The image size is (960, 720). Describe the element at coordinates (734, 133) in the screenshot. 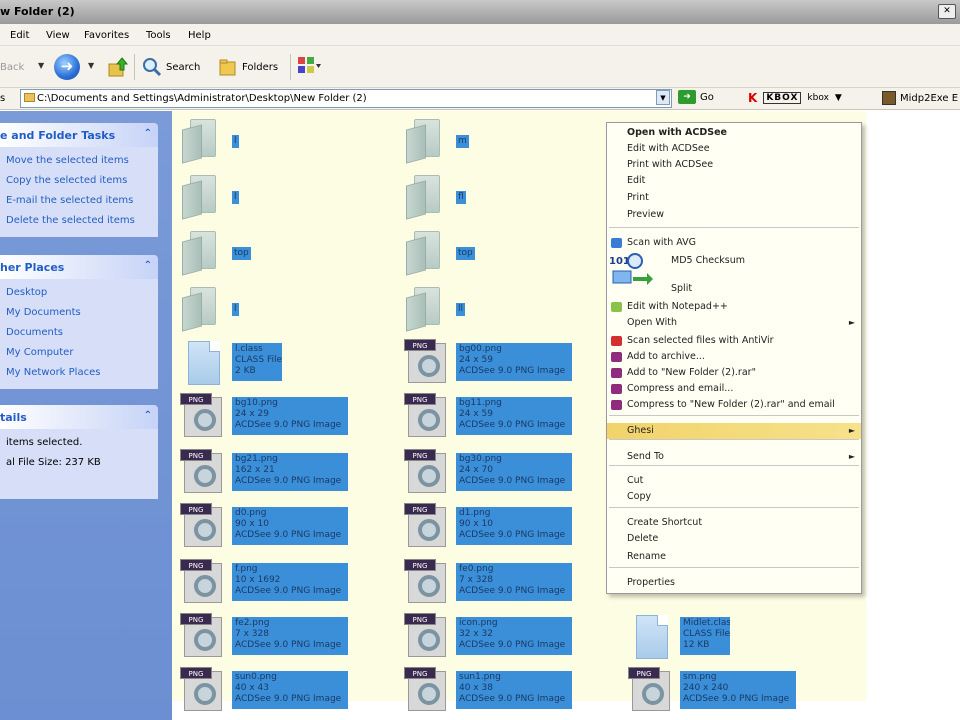

I see `menu-item-open-with-acdsee: Open with ACDSee` at that location.